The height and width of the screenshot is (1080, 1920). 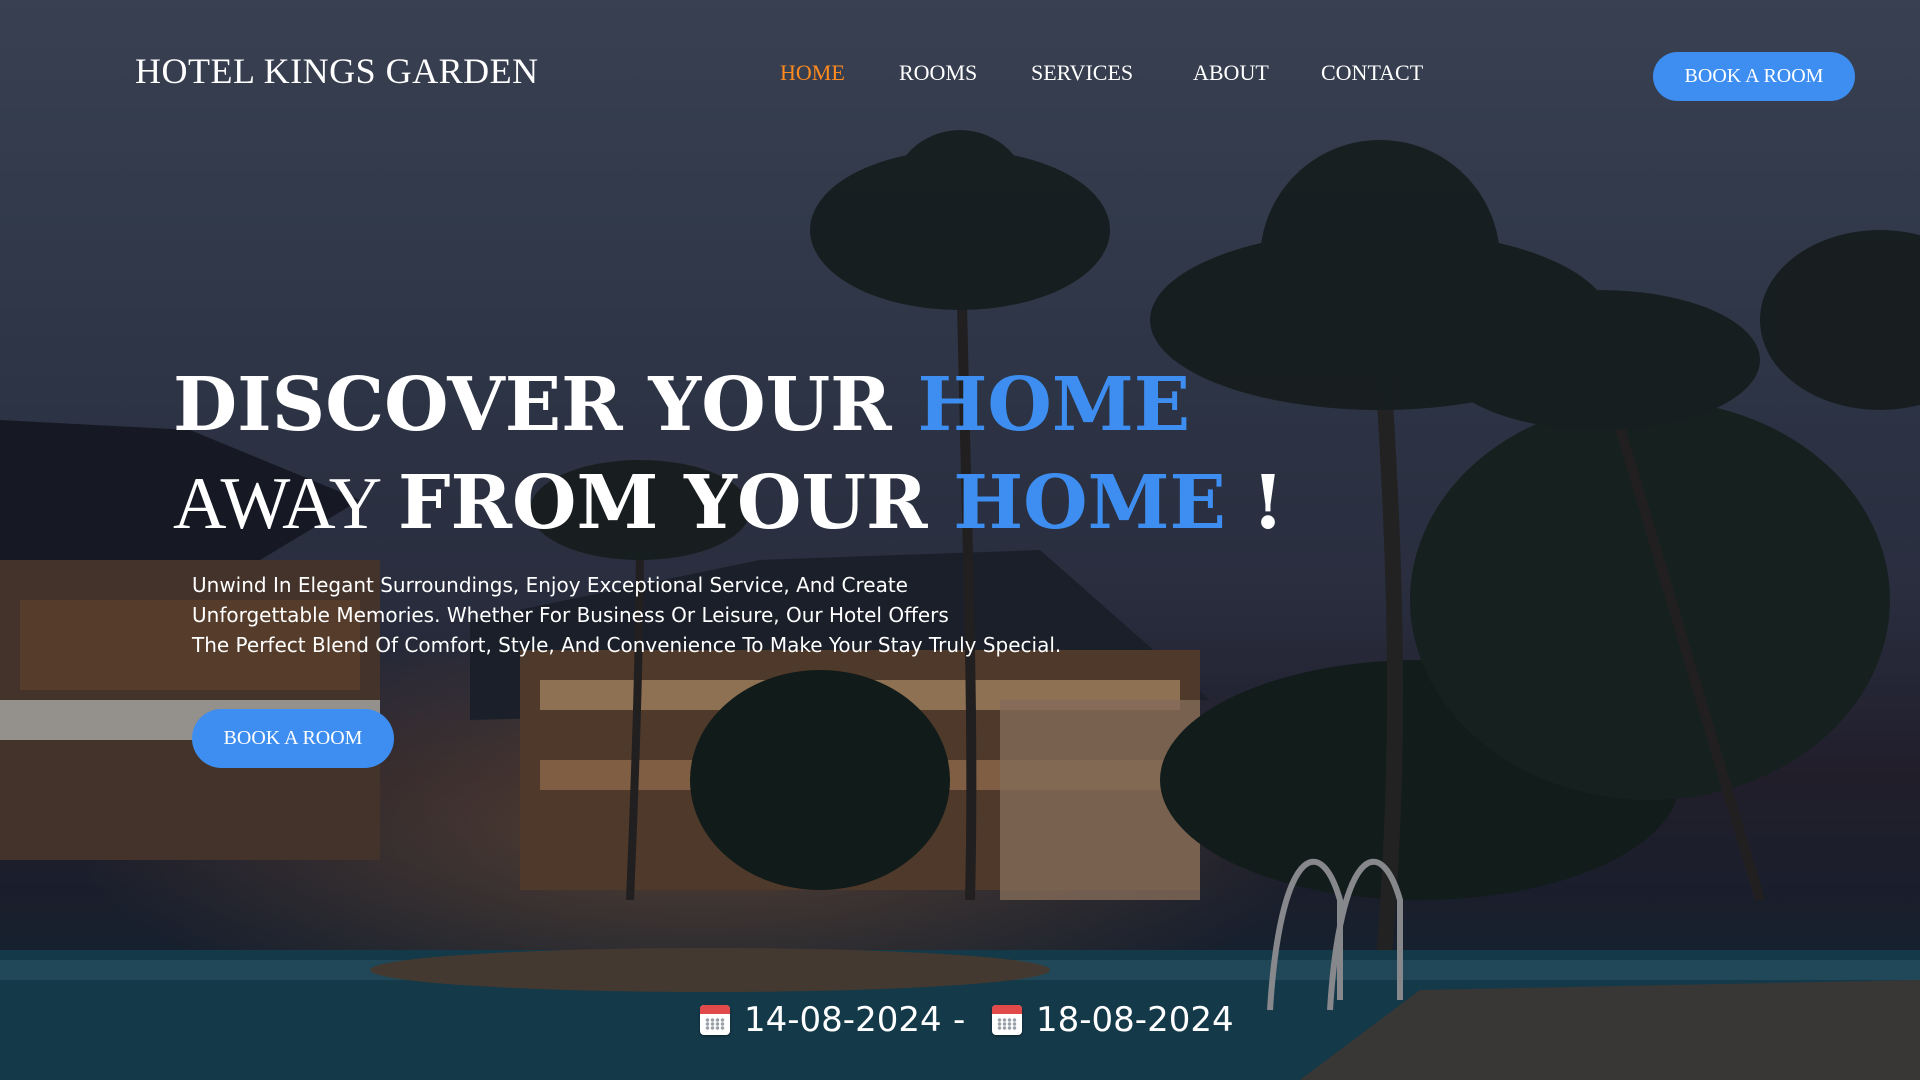 What do you see at coordinates (285, 504) in the screenshot?
I see `headline-text: AWAY` at bounding box center [285, 504].